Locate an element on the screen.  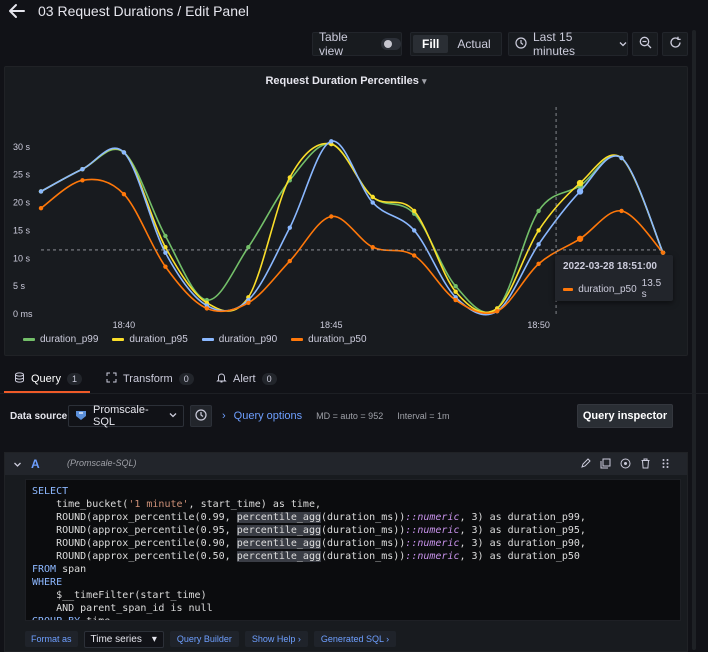
legend-item-duration_p99: duration_p99 is located at coordinates (60, 339).